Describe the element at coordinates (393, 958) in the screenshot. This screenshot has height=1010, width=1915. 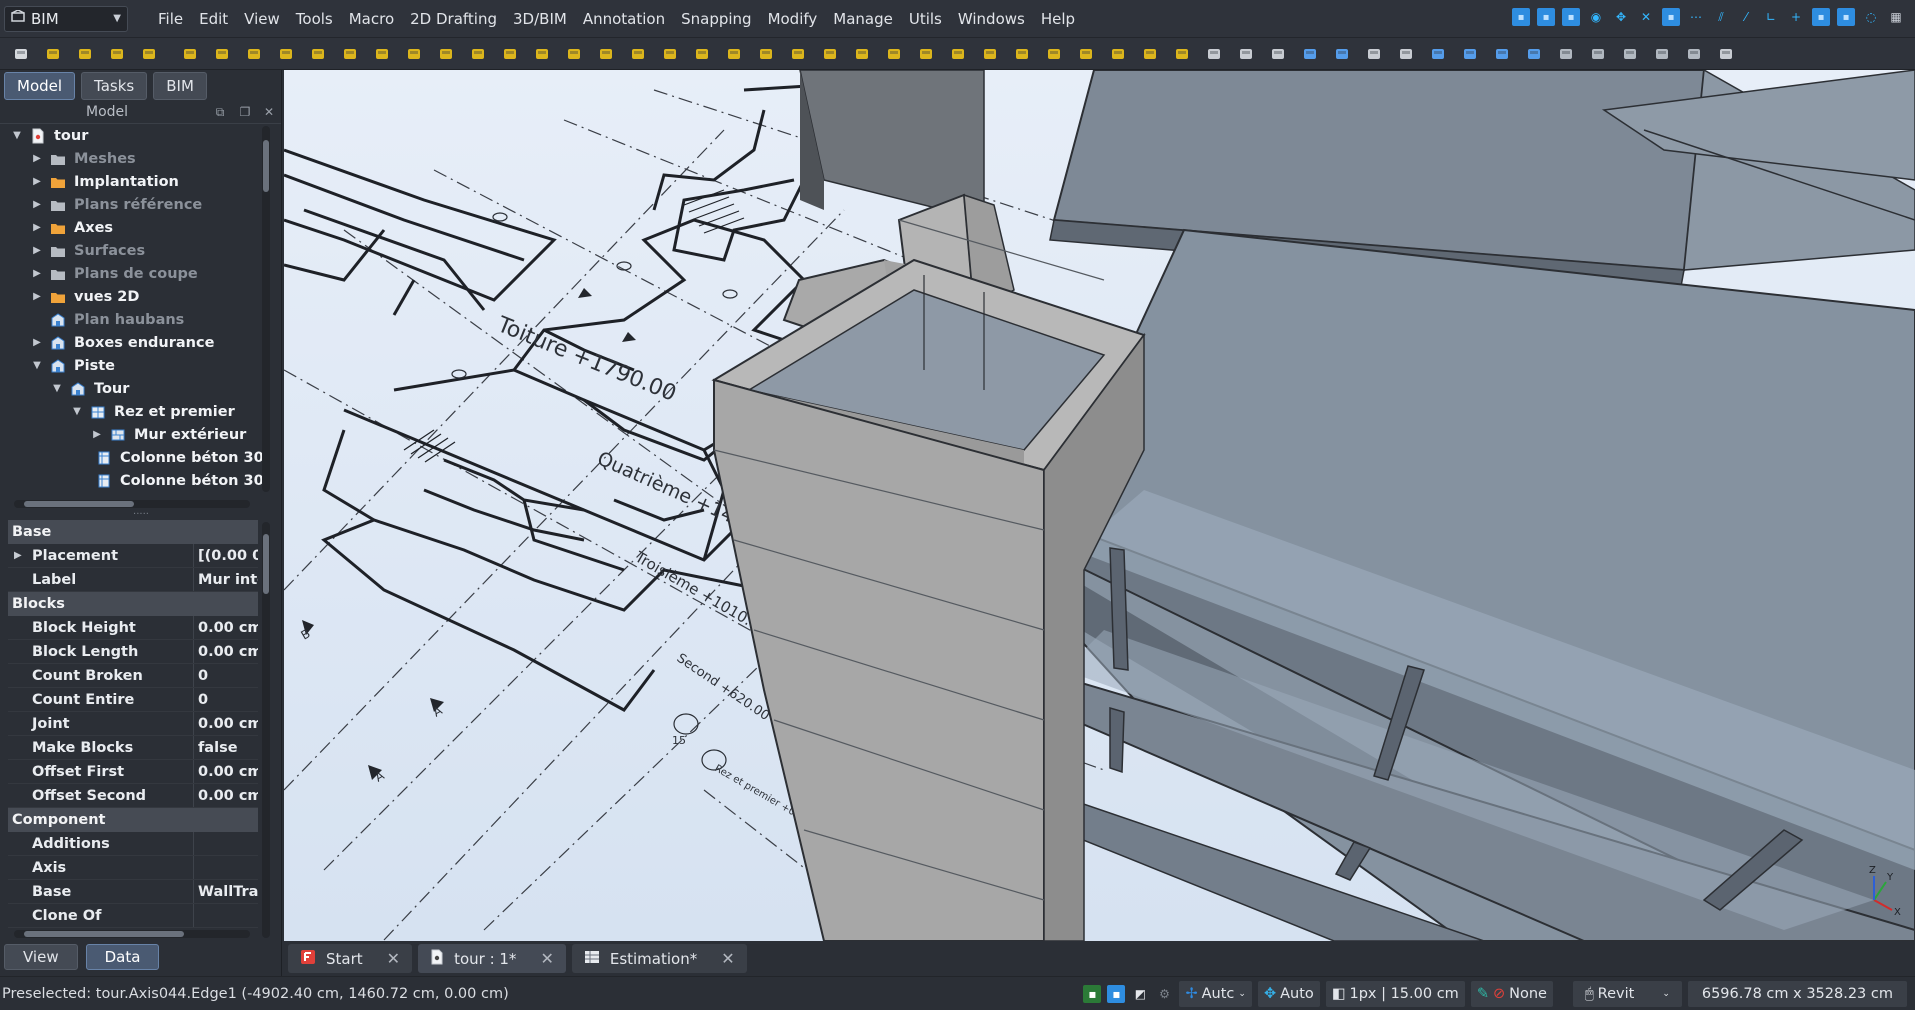
I see `close-icon: ✕` at that location.